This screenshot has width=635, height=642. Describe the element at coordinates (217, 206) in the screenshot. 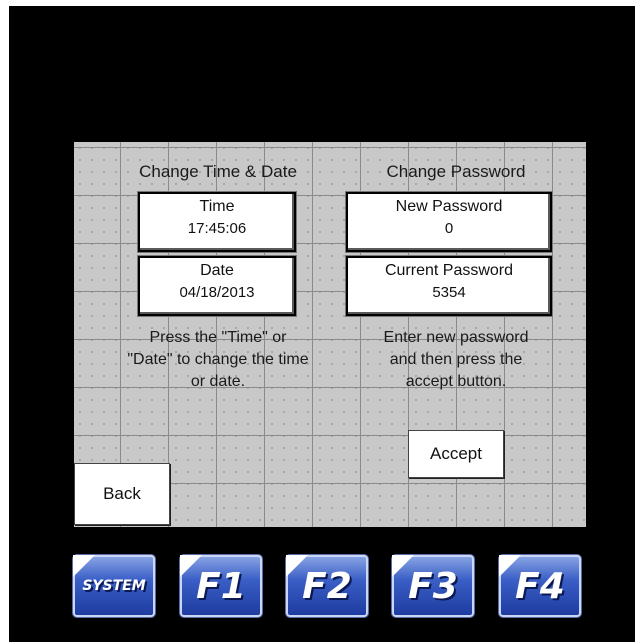

I see `time-label: Time` at that location.